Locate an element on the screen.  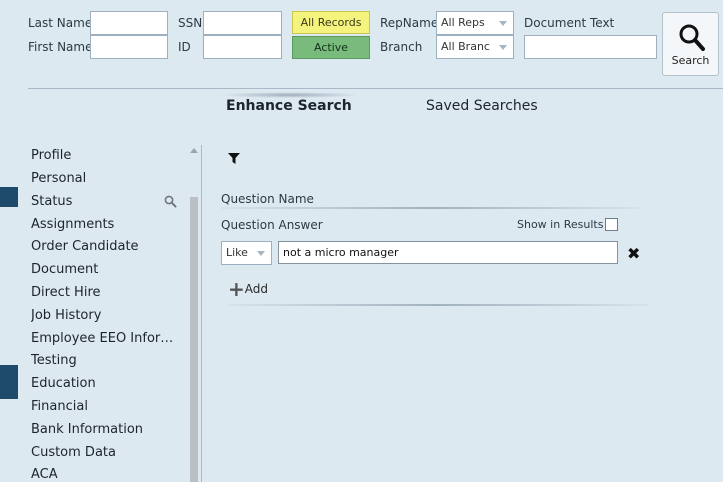
search-button: Search is located at coordinates (690, 44).